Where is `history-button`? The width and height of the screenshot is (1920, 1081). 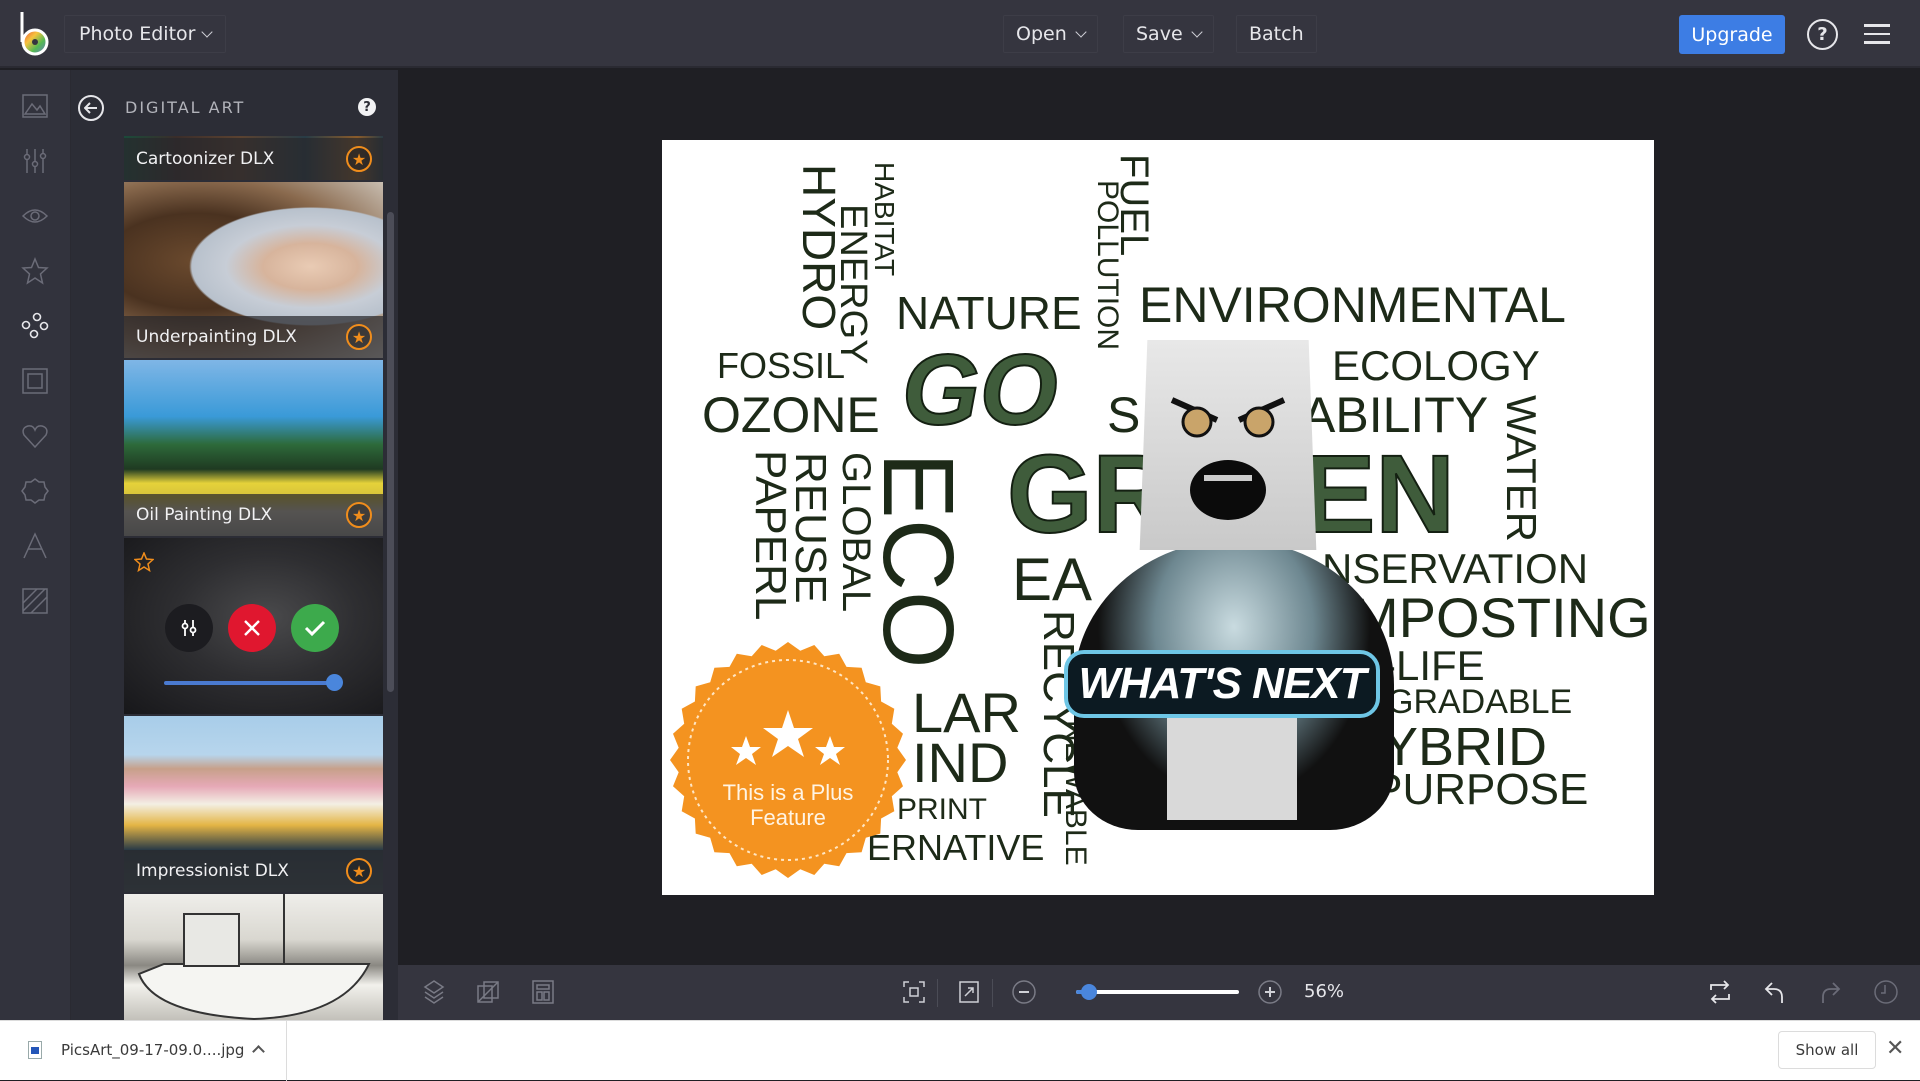 history-button is located at coordinates (1886, 992).